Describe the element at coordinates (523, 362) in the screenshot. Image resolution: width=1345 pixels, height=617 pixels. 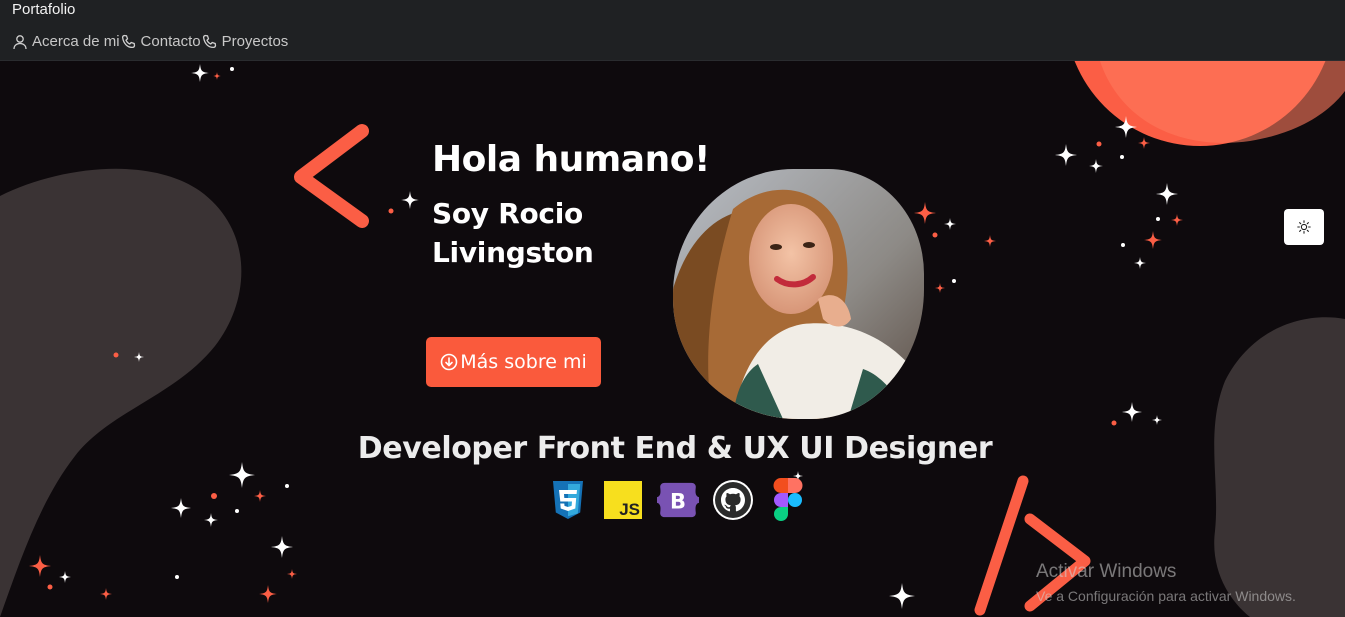
I see `cta-label: Más sobre mi` at that location.